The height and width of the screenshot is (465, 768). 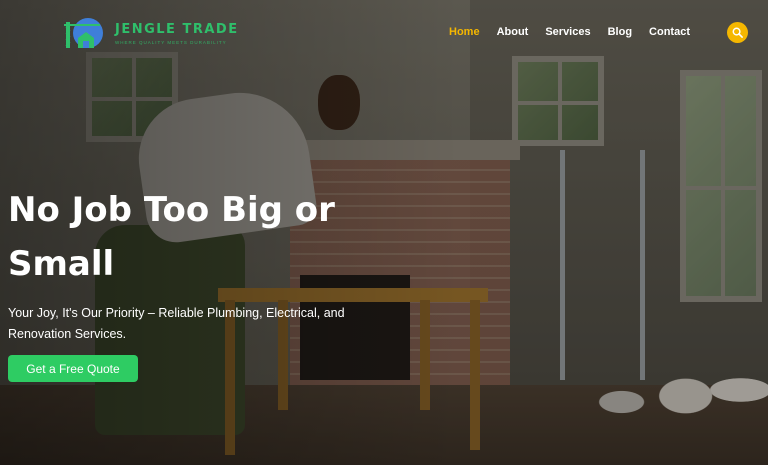 I want to click on brand-name: JENGLE TRADE, so click(x=177, y=29).